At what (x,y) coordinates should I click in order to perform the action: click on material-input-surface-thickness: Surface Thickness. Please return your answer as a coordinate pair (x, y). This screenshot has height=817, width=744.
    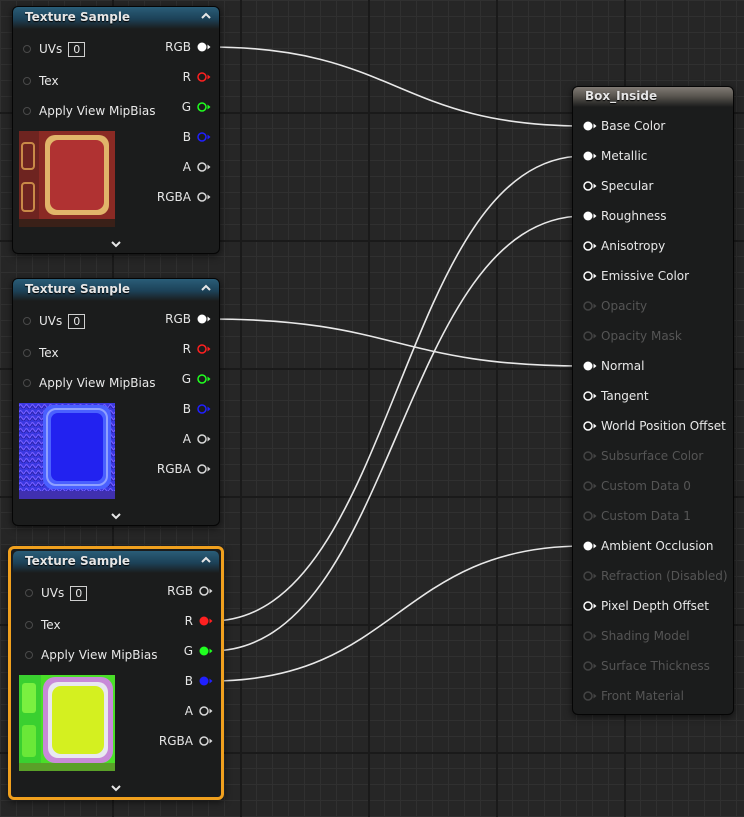
    Looking at the image, I should click on (646, 666).